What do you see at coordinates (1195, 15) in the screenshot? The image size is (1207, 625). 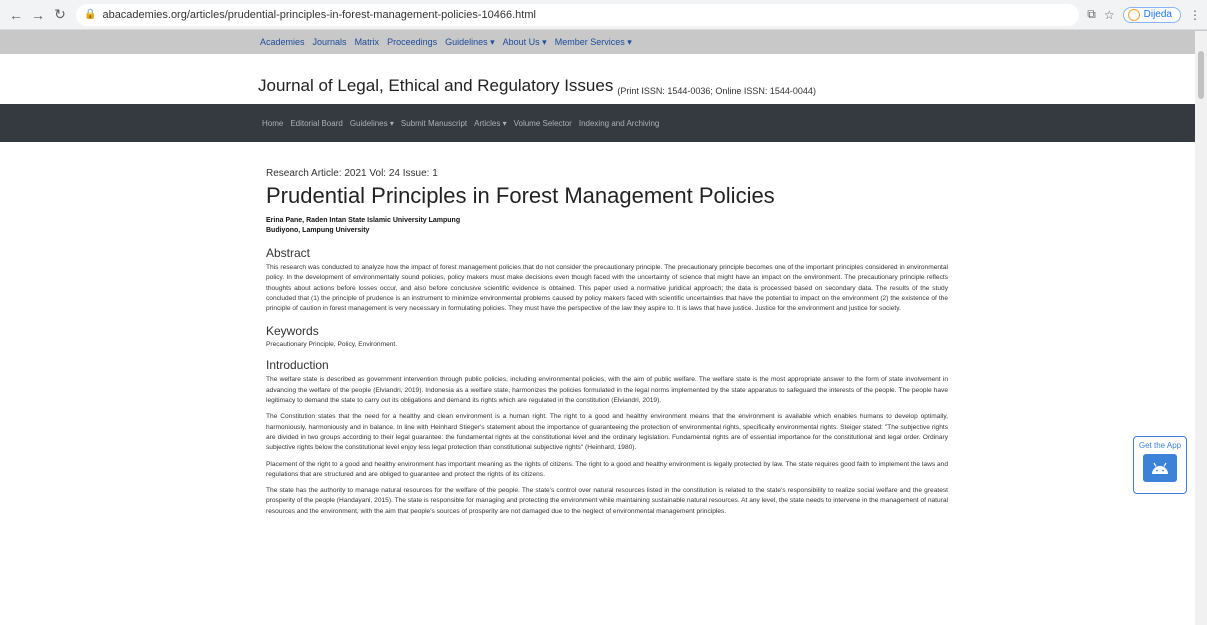 I see `menu-dots-icon: ⋮` at bounding box center [1195, 15].